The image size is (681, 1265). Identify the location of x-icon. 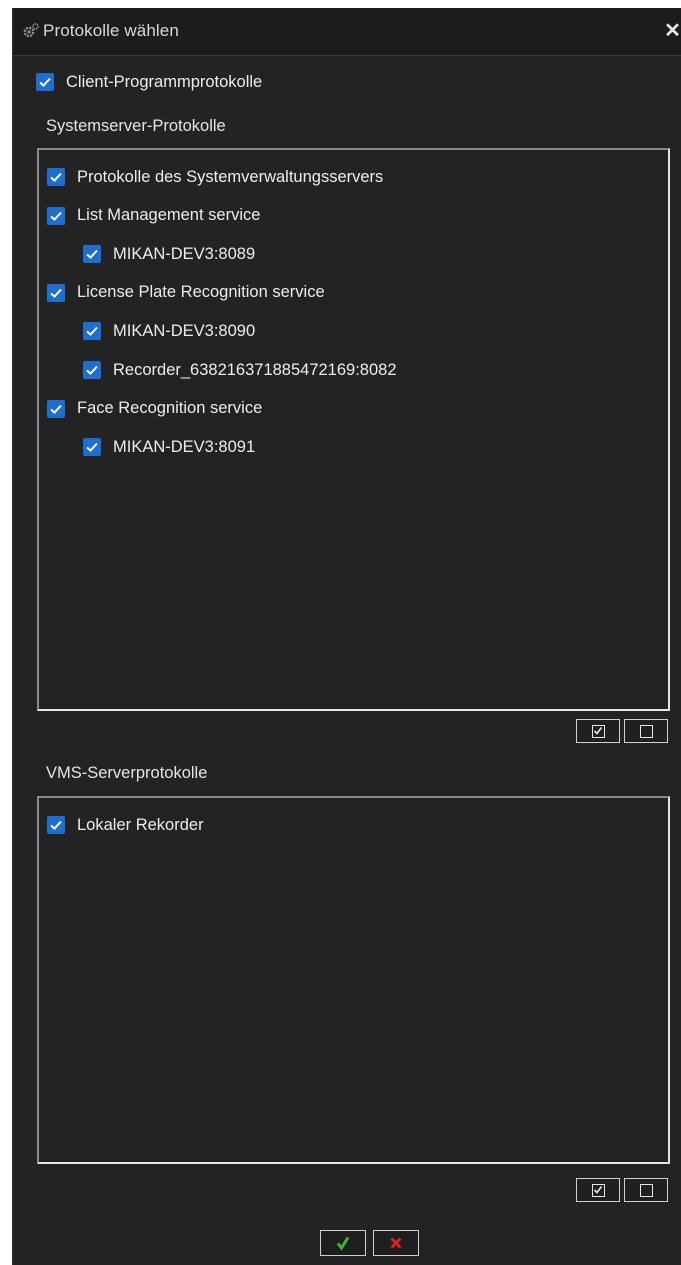
(396, 1243).